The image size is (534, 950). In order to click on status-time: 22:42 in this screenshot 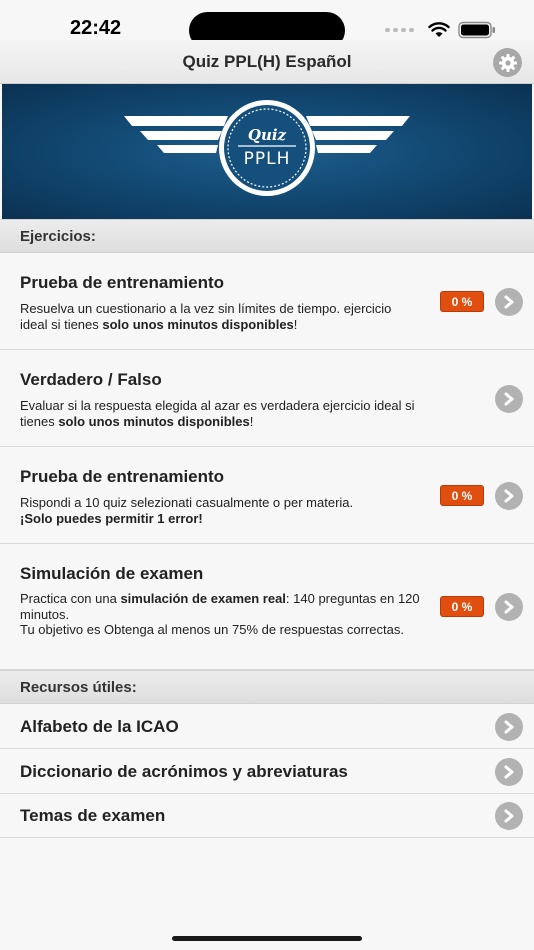, I will do `click(96, 28)`.